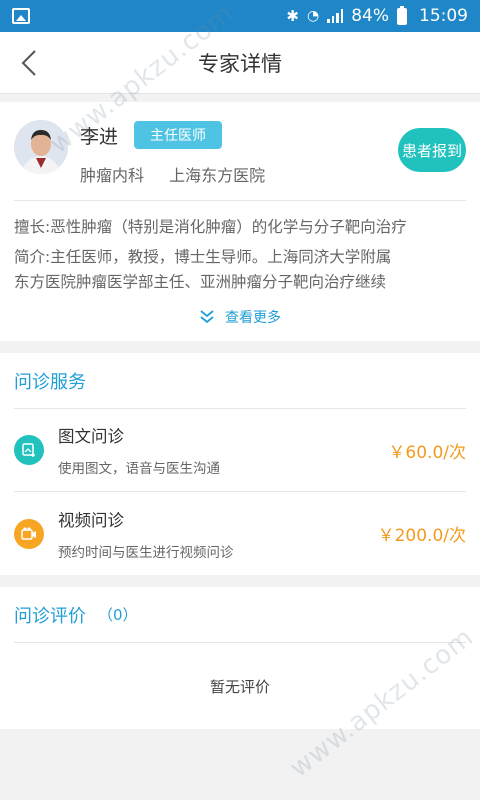  I want to click on service-name: 视频问诊, so click(91, 520).